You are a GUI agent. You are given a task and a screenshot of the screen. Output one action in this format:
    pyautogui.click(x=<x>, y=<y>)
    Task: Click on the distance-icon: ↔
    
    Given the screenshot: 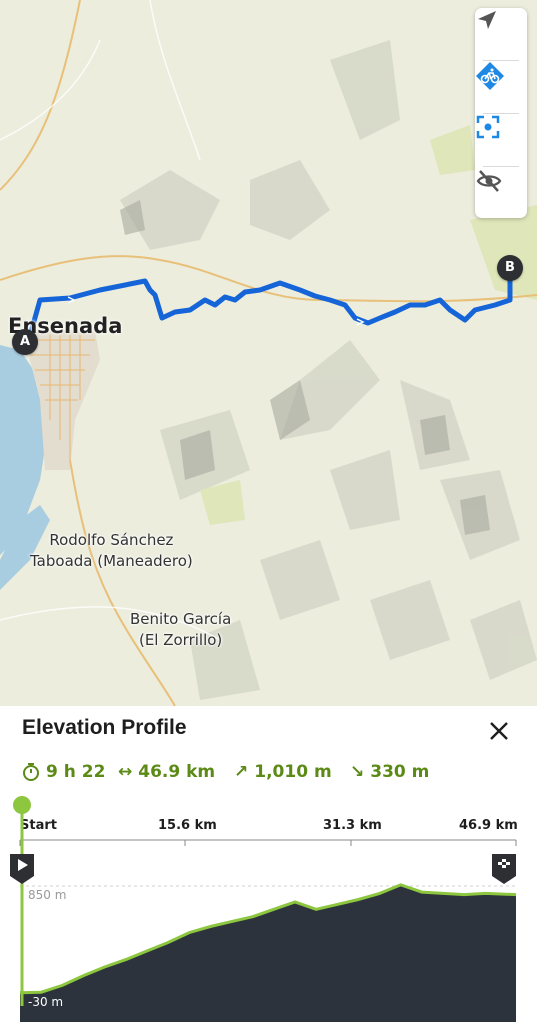 What is the action you would take?
    pyautogui.click(x=125, y=772)
    